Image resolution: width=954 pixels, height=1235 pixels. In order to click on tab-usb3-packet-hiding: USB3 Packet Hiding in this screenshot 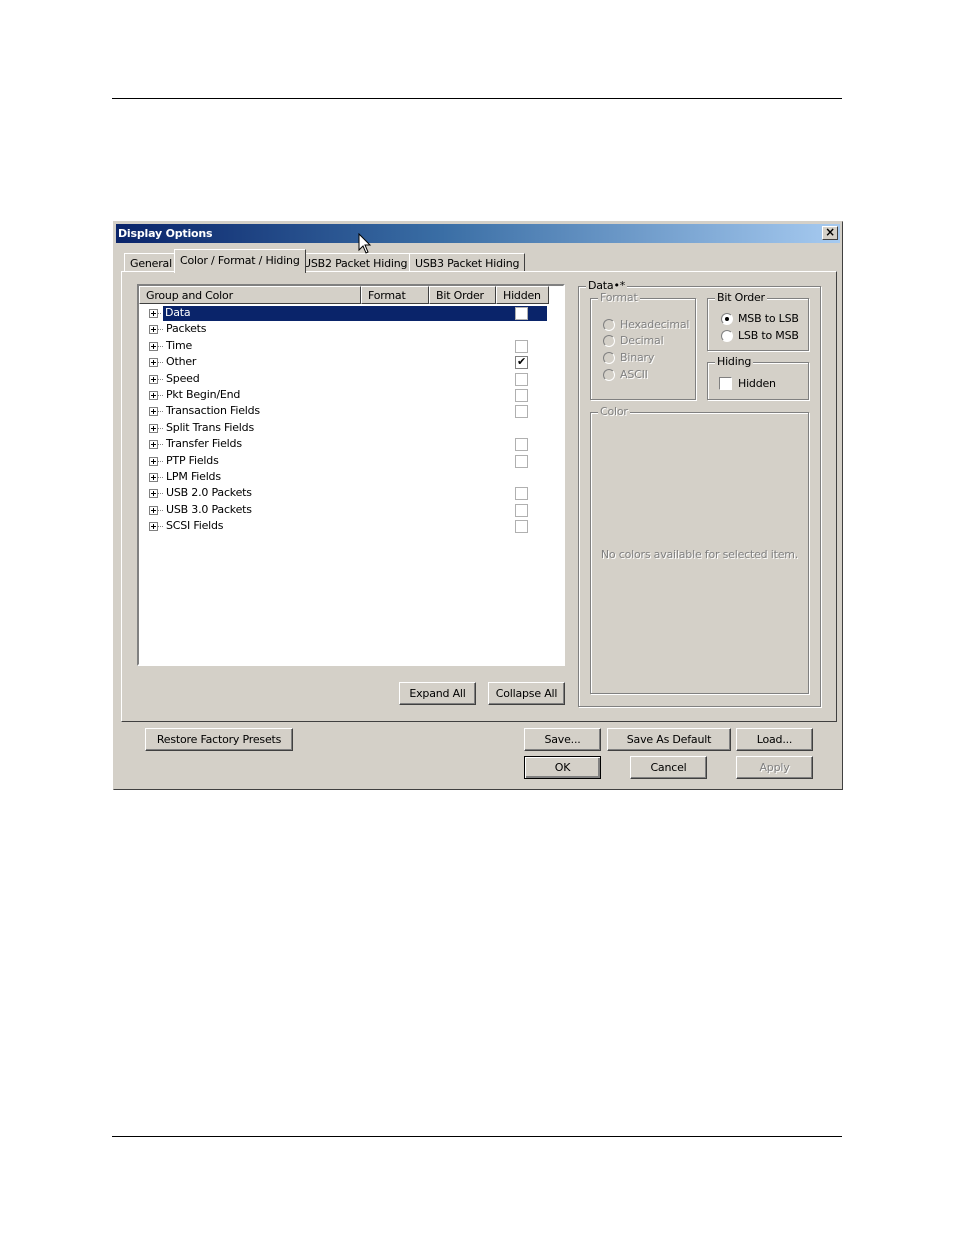, I will do `click(467, 262)`.